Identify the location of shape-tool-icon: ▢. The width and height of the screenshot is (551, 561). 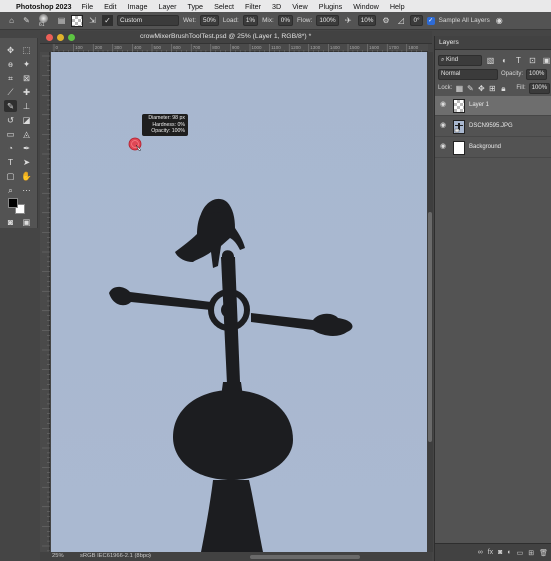
(10, 176).